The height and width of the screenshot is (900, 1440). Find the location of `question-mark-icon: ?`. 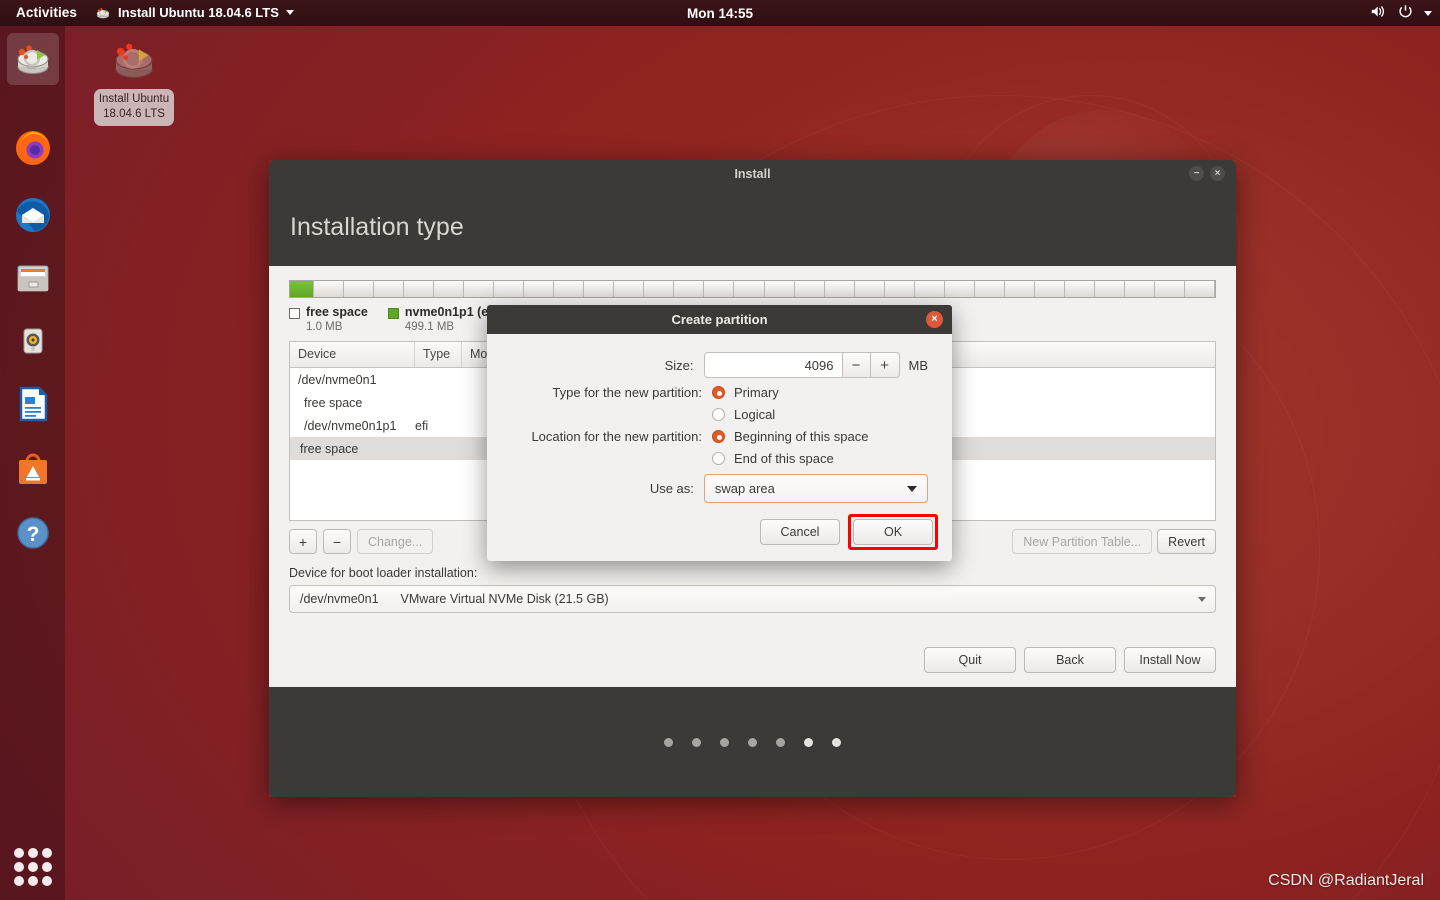

question-mark-icon: ? is located at coordinates (33, 533).